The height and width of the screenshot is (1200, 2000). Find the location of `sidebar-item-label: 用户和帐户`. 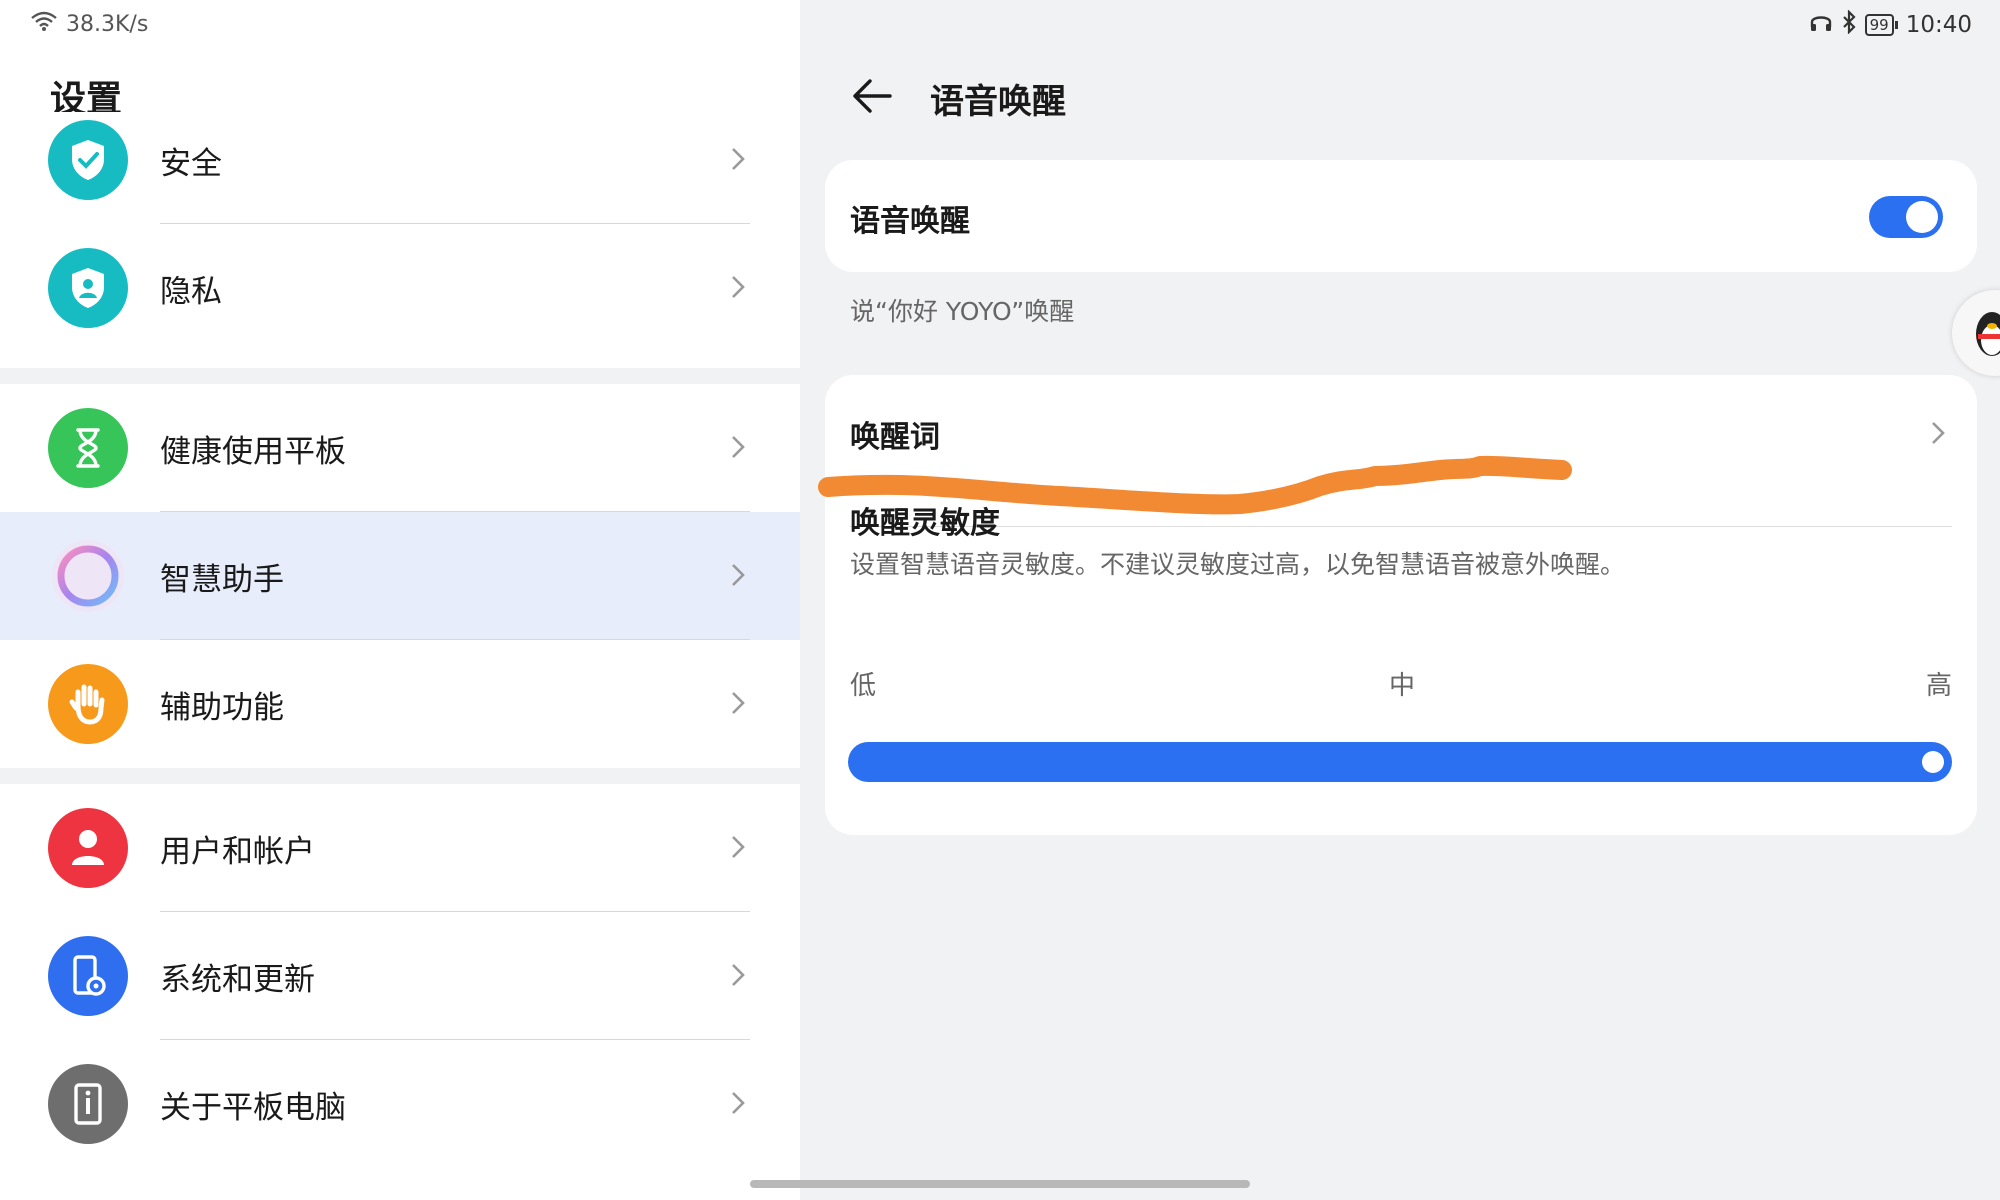

sidebar-item-label: 用户和帐户 is located at coordinates (237, 852).